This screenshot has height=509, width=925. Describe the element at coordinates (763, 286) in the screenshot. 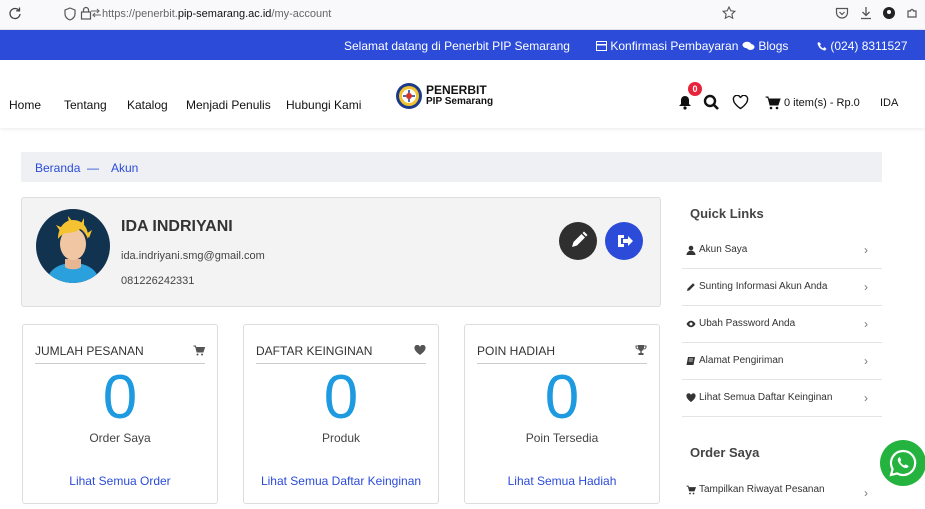

I see `quick-link-label: Sunting Informasi Akun Anda` at that location.